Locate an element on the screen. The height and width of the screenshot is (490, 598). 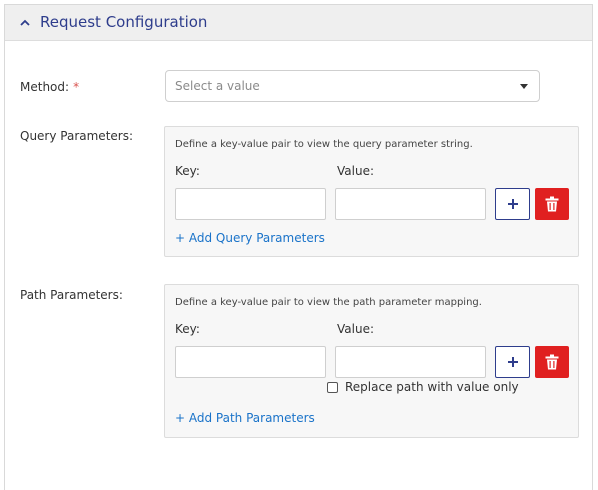
method-label-text: Method: is located at coordinates (45, 87).